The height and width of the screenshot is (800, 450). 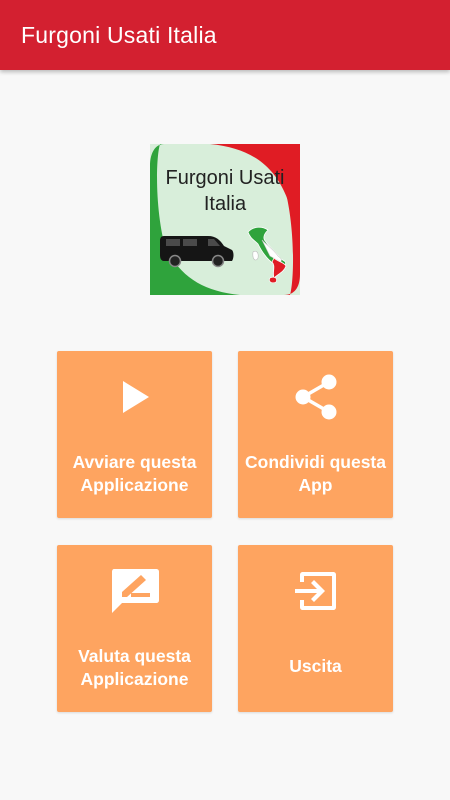 What do you see at coordinates (225, 178) in the screenshot?
I see `logo-text-line1: Furgoni Usati` at bounding box center [225, 178].